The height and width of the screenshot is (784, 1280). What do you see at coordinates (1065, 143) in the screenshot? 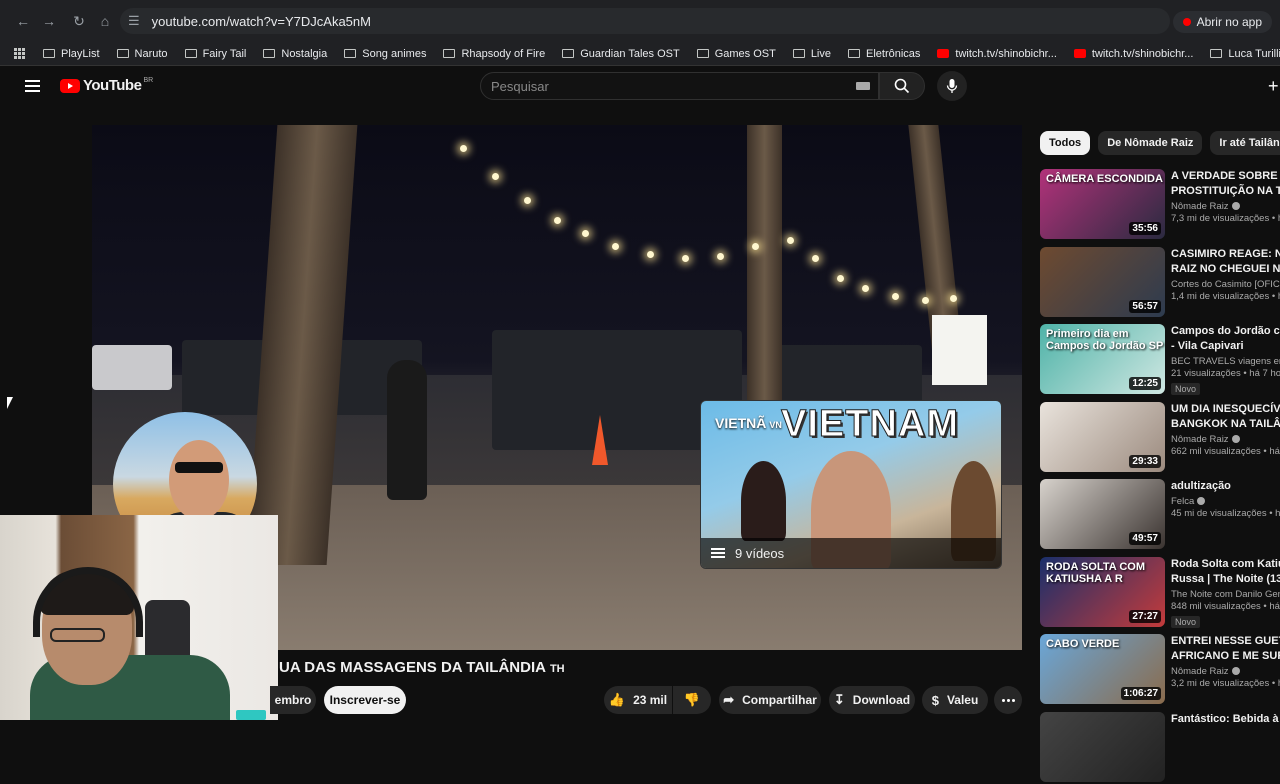
I see `filter-chip: Todos` at bounding box center [1065, 143].